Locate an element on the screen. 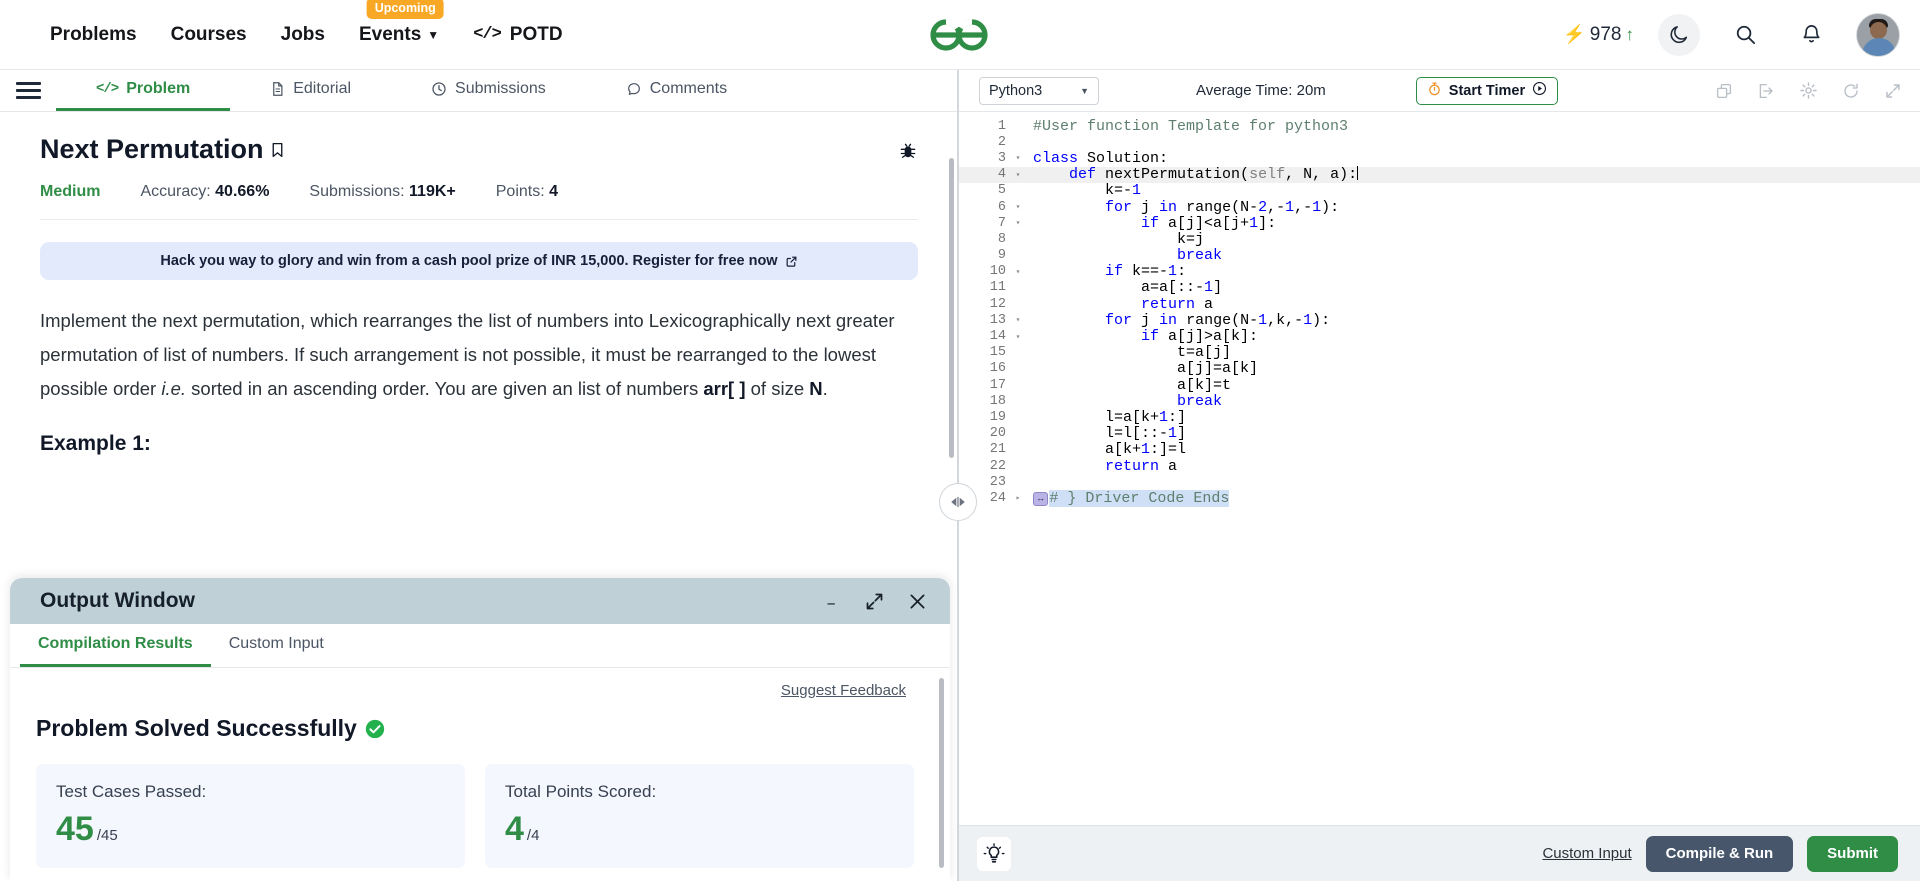 The image size is (1920, 881). splitter-handle is located at coordinates (958, 502).